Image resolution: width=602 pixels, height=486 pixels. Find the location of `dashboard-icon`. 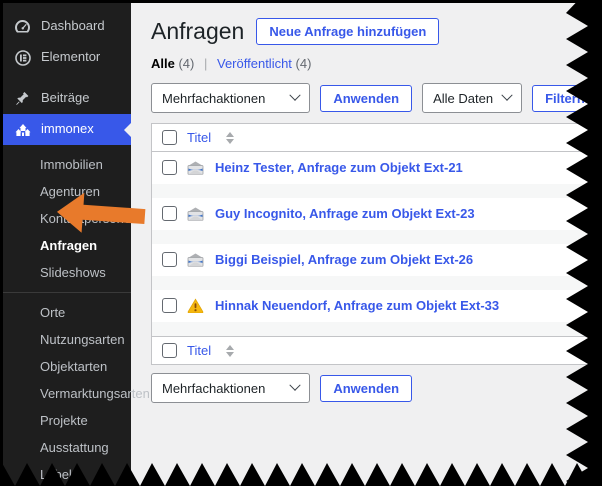

dashboard-icon is located at coordinates (22, 26).